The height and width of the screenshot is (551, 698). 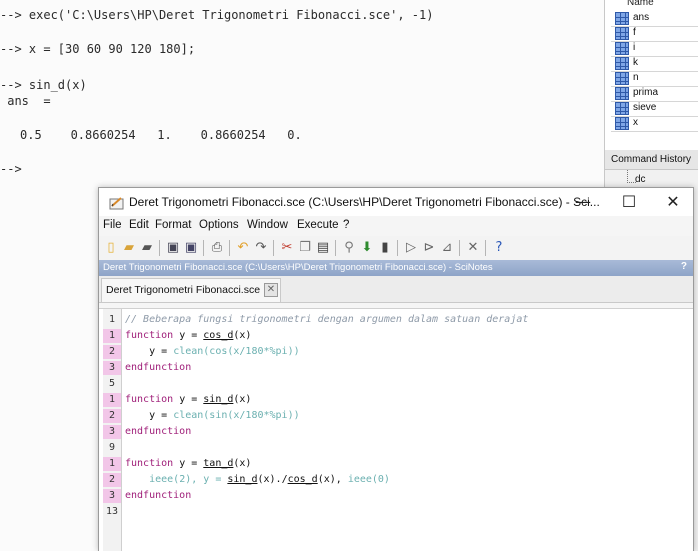 What do you see at coordinates (112, 383) in the screenshot?
I see `line-number: 5` at bounding box center [112, 383].